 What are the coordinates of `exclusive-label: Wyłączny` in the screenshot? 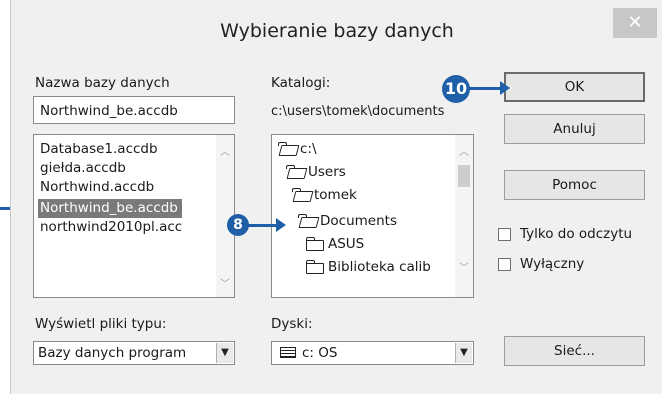 It's located at (552, 264).